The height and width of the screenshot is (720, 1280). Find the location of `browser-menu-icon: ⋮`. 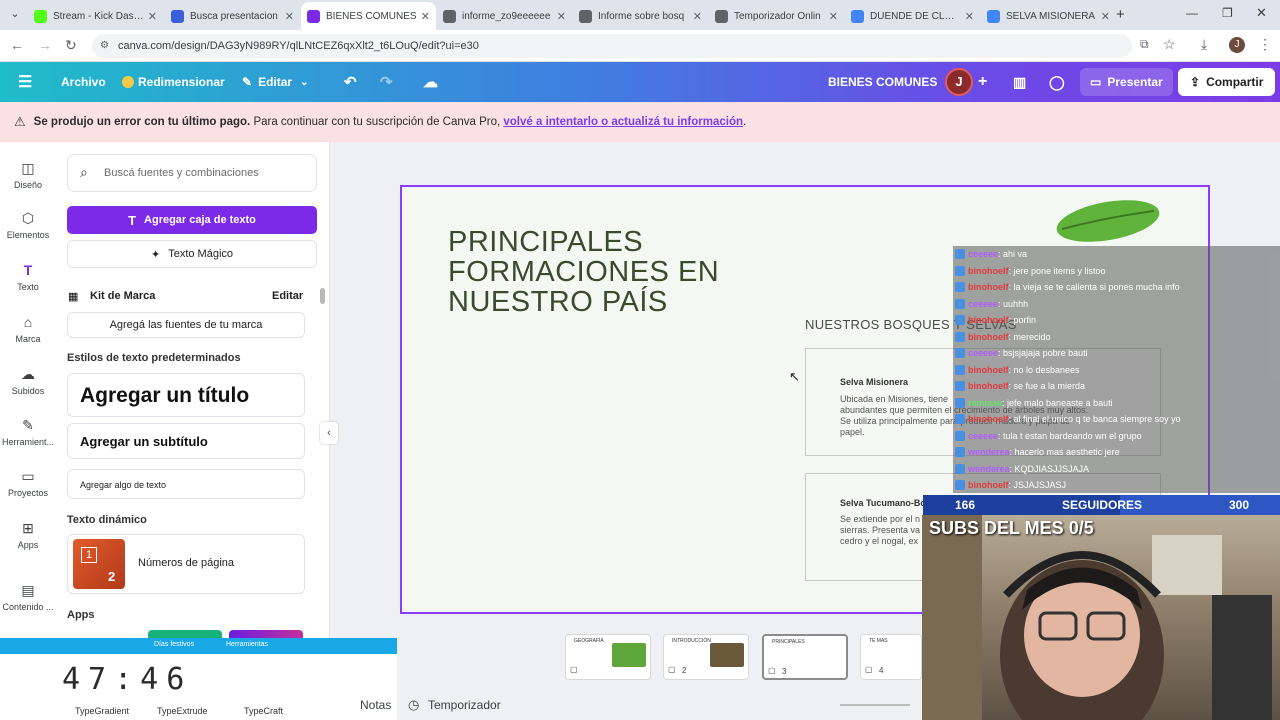

browser-menu-icon: ⋮ is located at coordinates (1265, 44).